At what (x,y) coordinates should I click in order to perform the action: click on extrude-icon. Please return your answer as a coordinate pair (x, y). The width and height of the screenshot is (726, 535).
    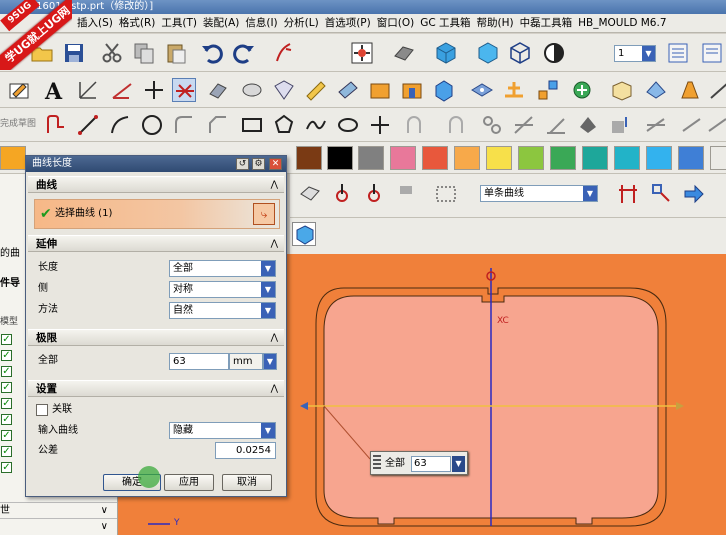
    Looking at the image, I should click on (218, 90).